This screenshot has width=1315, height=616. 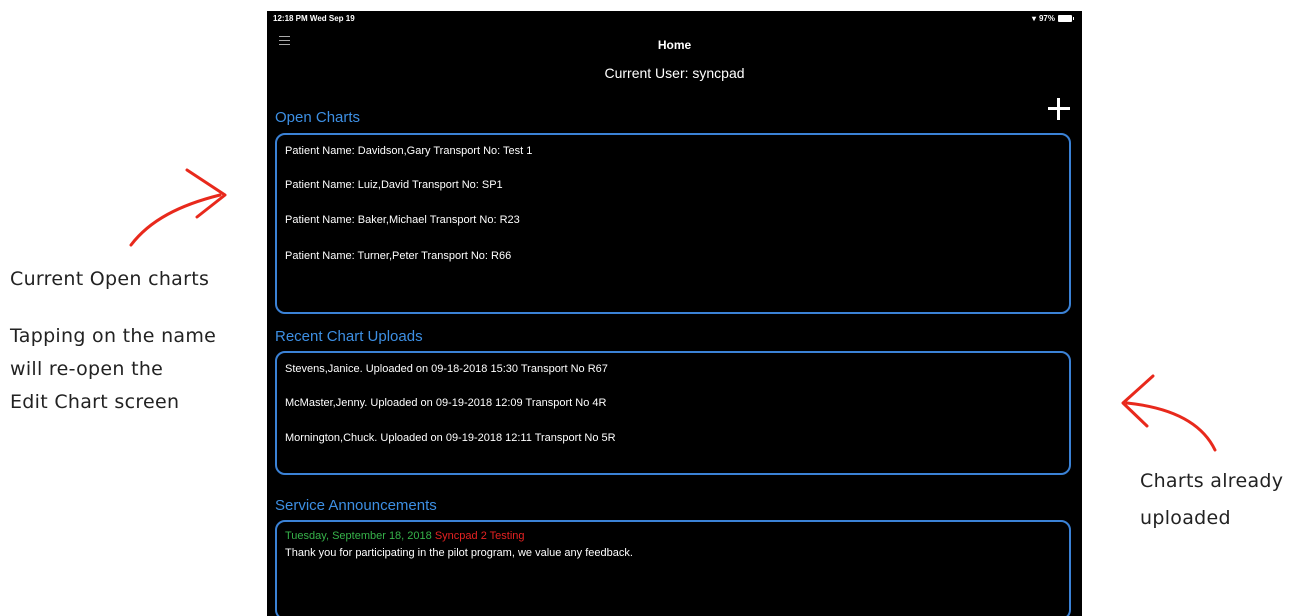 I want to click on announcement-tag: Syncpad 2 Testing, so click(x=479, y=536).